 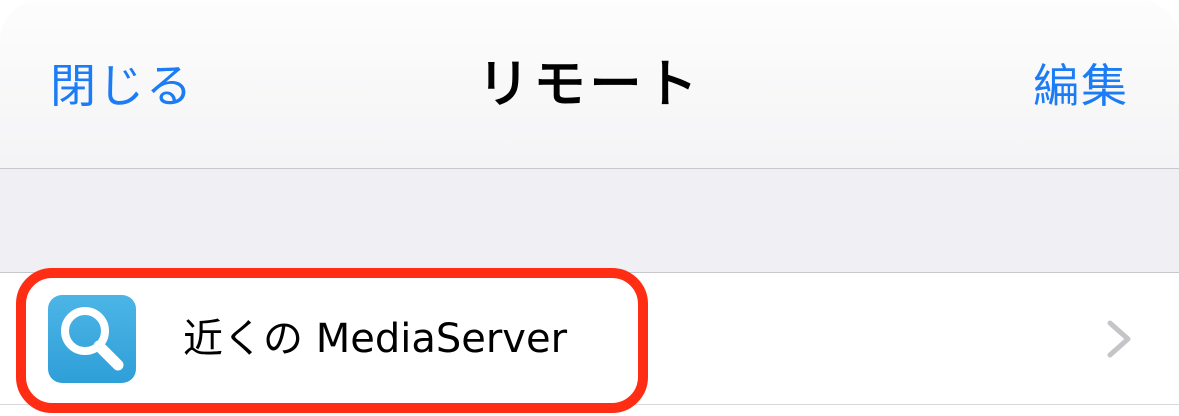 I want to click on page-title: リモート, so click(x=589, y=85).